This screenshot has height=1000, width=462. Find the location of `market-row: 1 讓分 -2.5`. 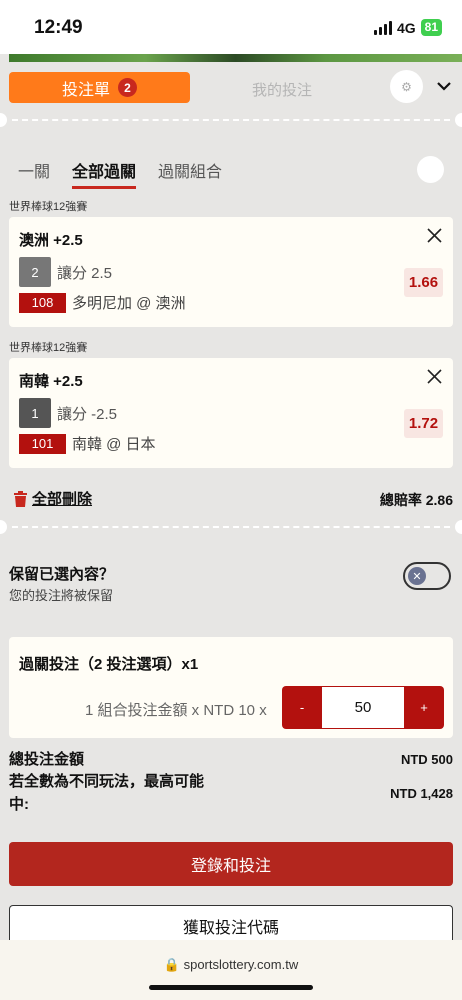

market-row: 1 讓分 -2.5 is located at coordinates (68, 413).